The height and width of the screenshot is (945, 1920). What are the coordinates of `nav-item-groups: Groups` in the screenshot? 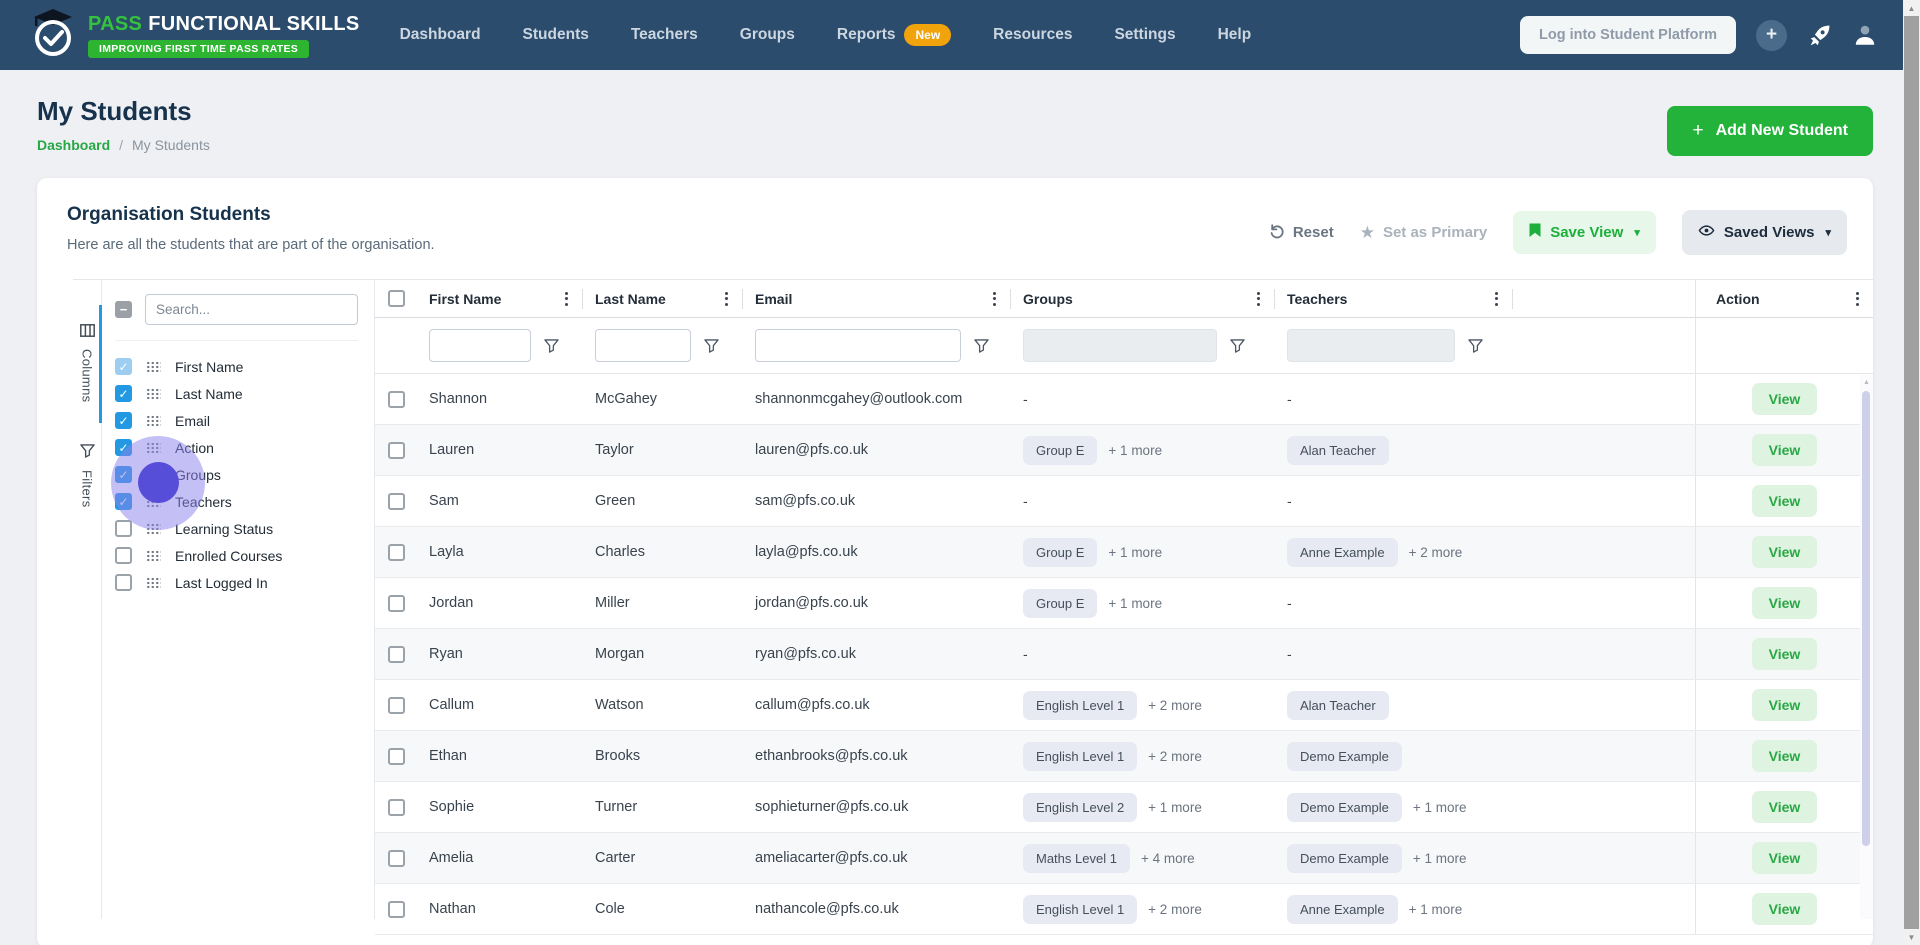 It's located at (767, 35).